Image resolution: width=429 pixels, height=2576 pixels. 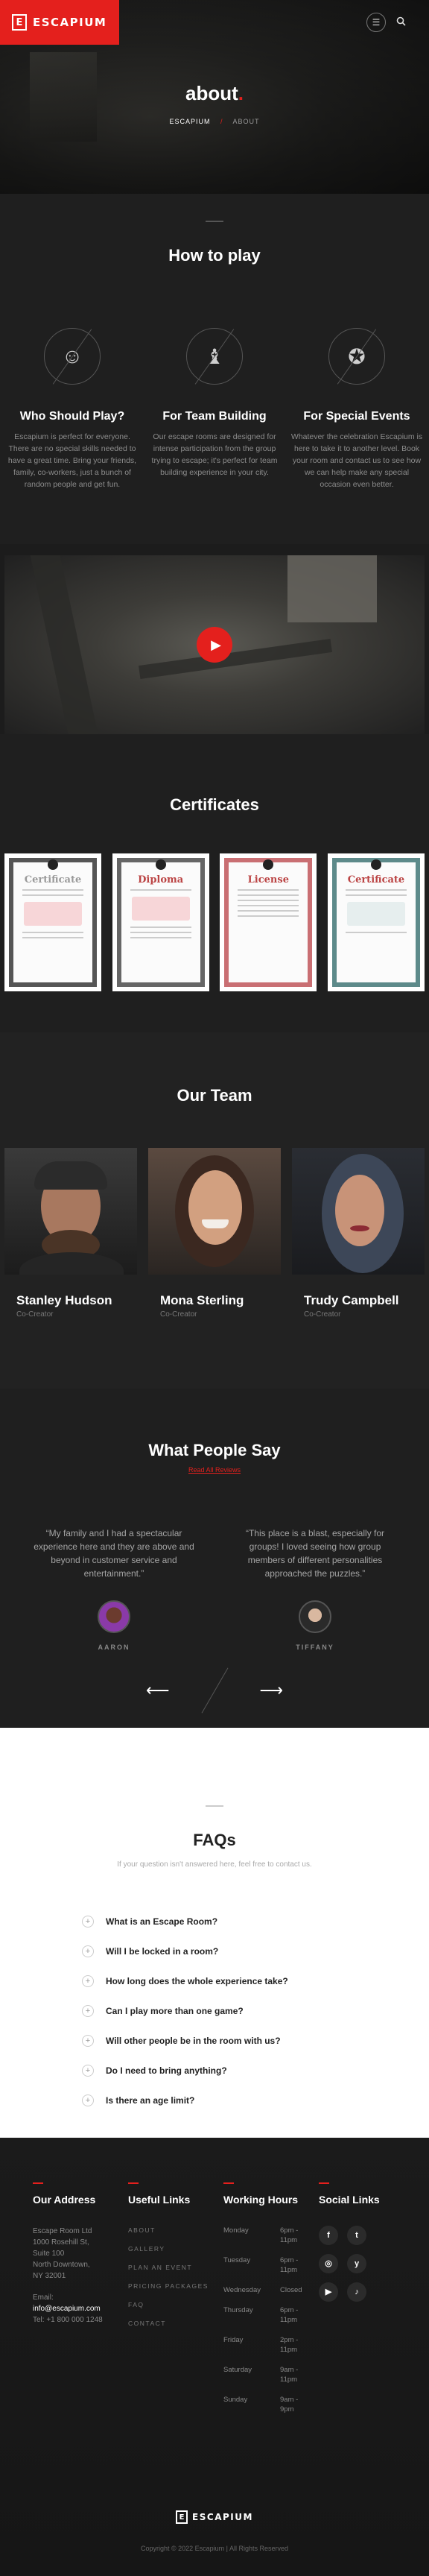 What do you see at coordinates (214, 1095) in the screenshot?
I see `section-title: Our Team` at bounding box center [214, 1095].